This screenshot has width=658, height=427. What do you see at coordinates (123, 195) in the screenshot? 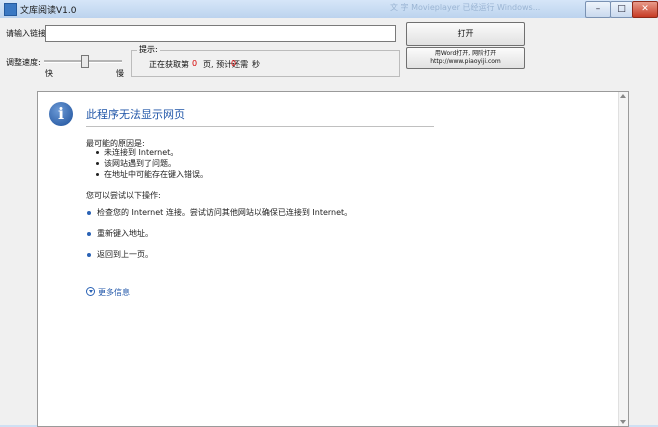
I see `actions-header: 您可以尝试以下操作:` at bounding box center [123, 195].